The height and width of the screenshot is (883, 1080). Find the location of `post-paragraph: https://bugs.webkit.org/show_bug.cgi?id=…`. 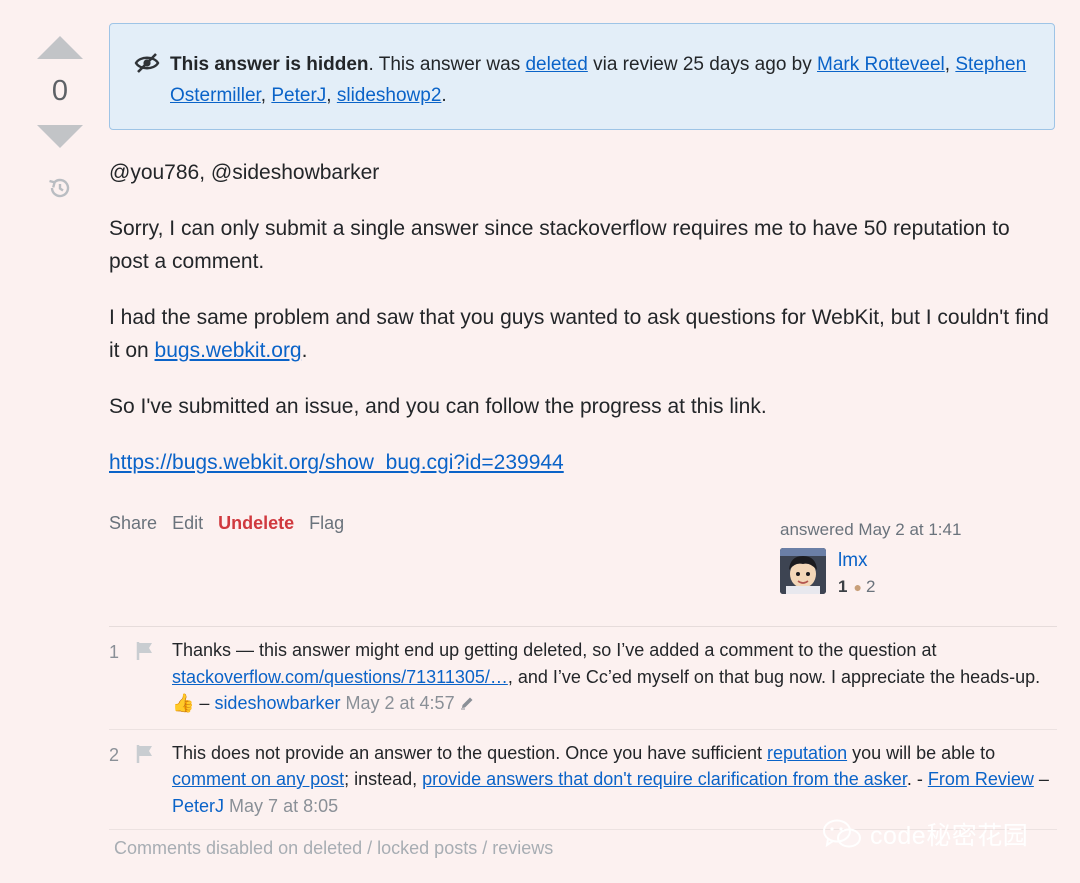

post-paragraph: https://bugs.webkit.org/show_bug.cgi?id=… is located at coordinates (581, 462).